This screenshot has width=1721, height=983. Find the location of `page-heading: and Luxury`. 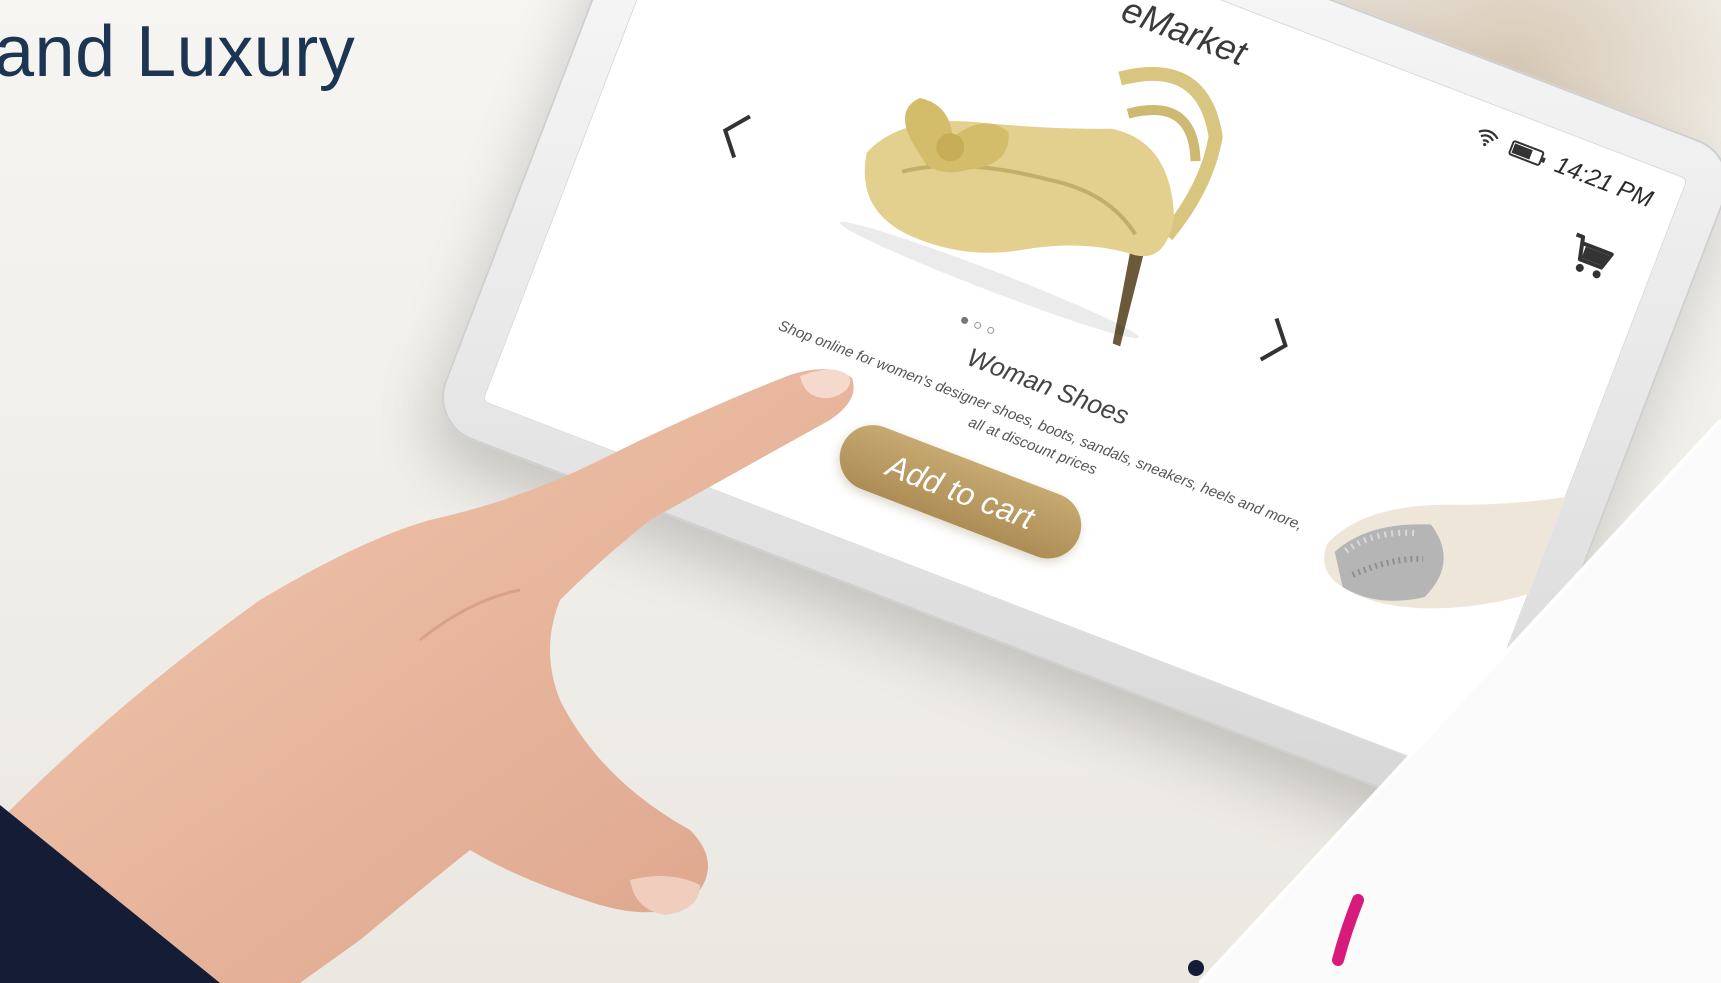

page-heading: and Luxury is located at coordinates (178, 52).